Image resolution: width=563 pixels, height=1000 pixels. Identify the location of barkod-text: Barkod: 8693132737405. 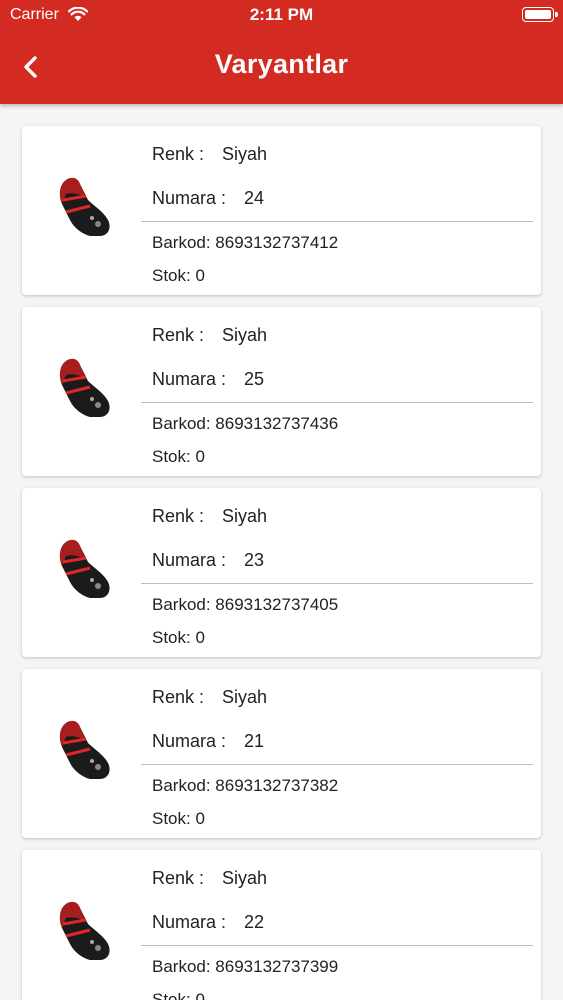
(245, 604).